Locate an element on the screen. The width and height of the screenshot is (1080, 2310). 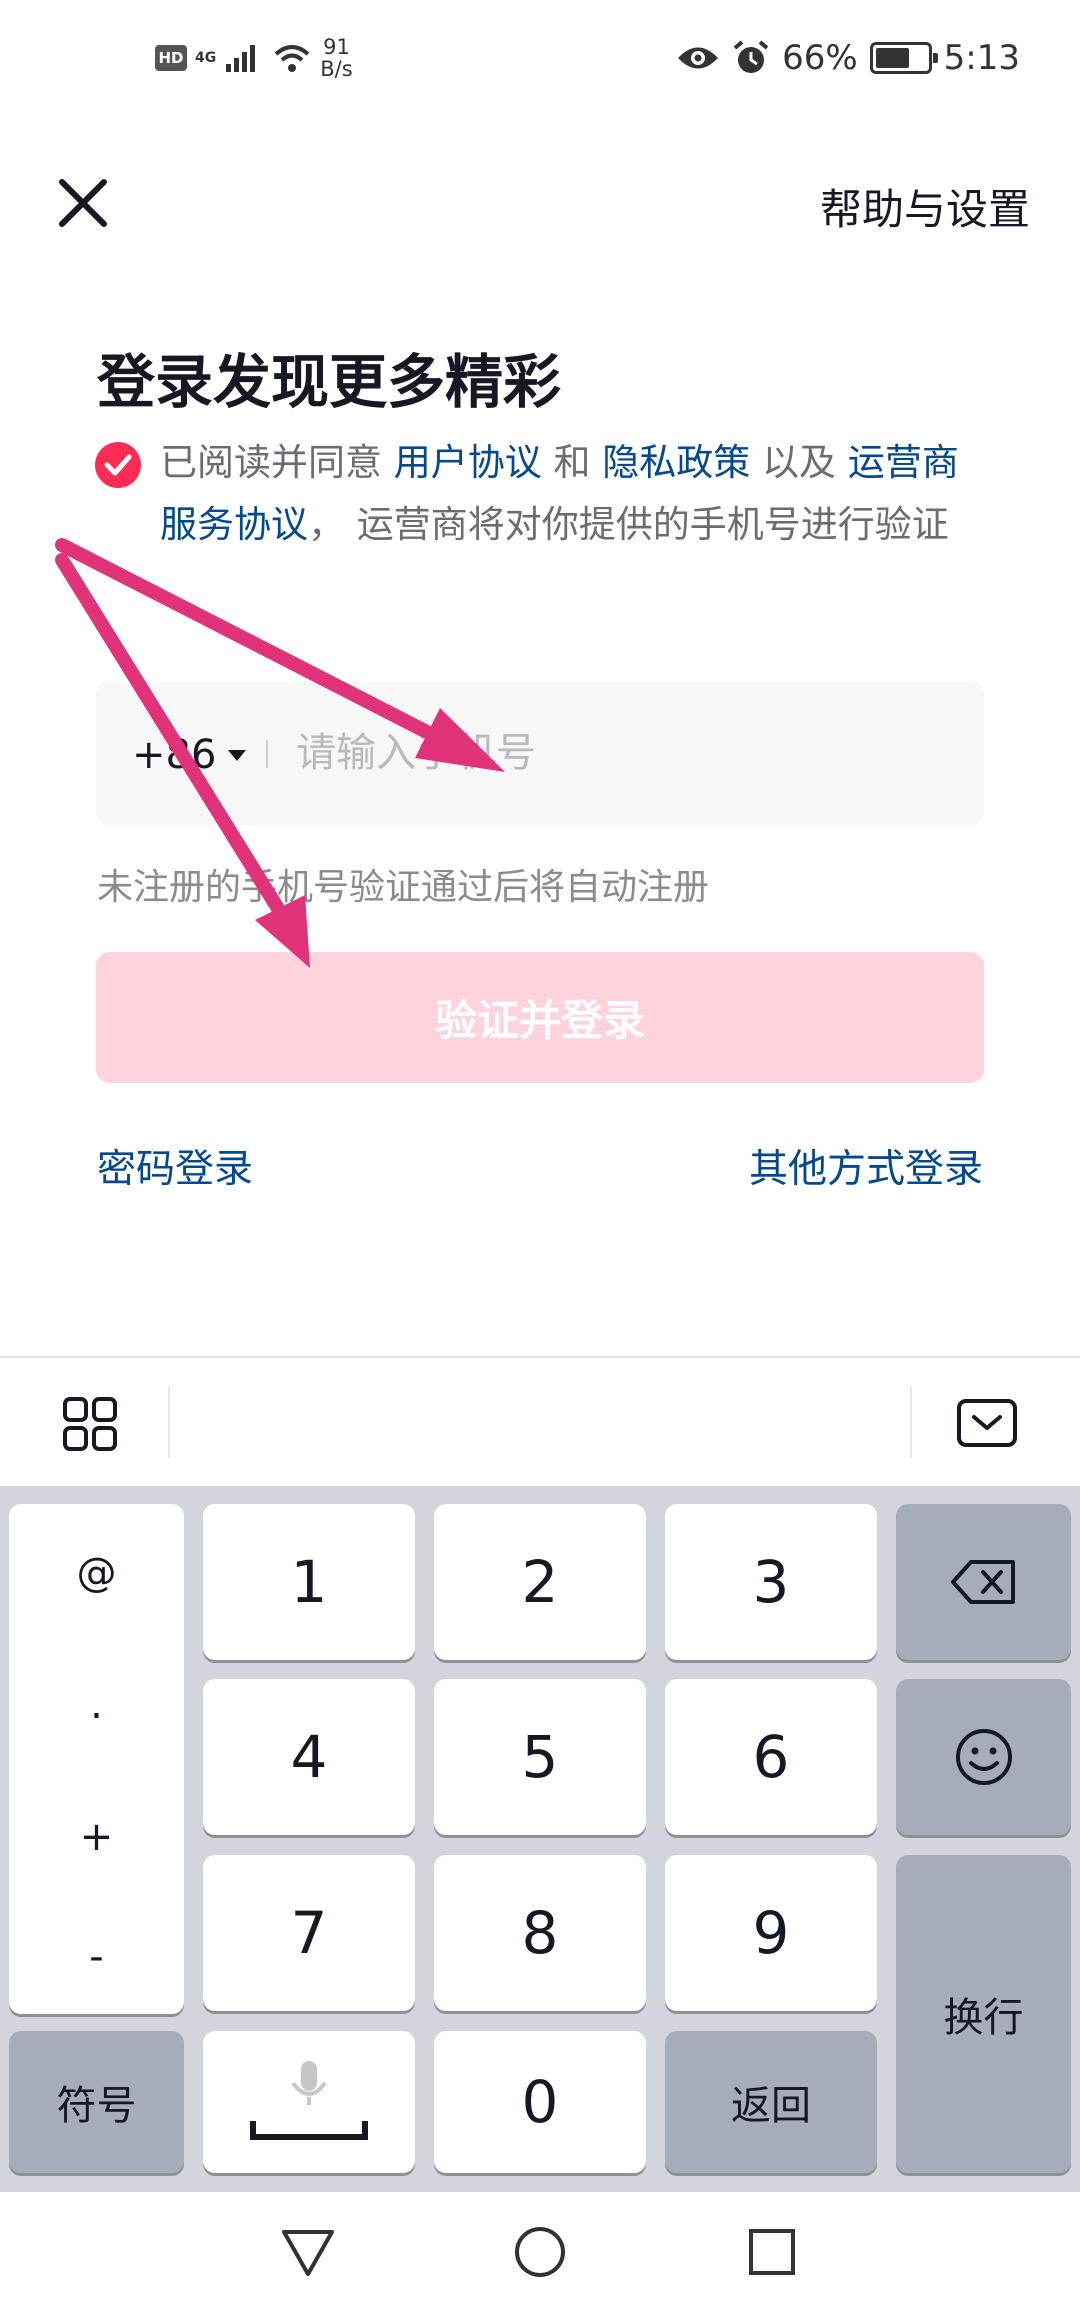
back-triangle-icon is located at coordinates (308, 2253).